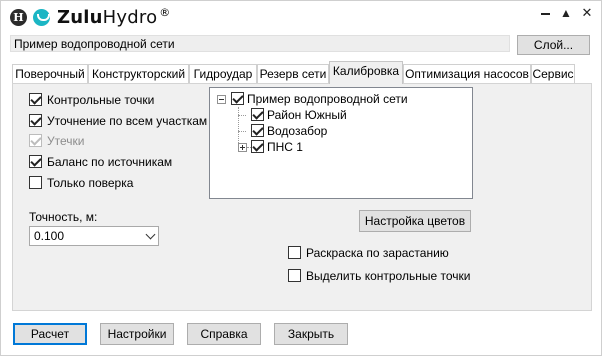 The image size is (602, 356). What do you see at coordinates (377, 253) in the screenshot?
I see `checkbox-label: Раскраска по зарастанию` at bounding box center [377, 253].